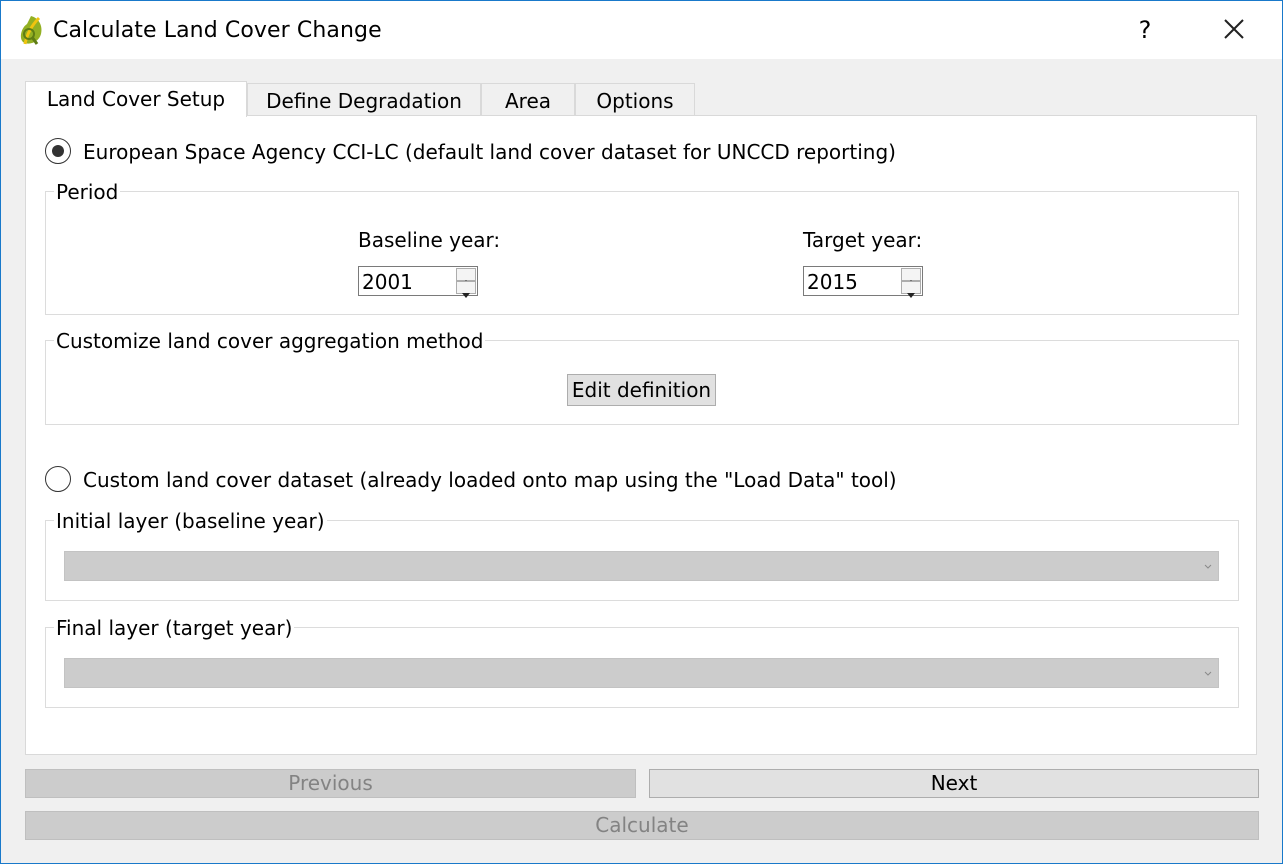  I want to click on tab-define-degradation: Define Degradation, so click(364, 100).